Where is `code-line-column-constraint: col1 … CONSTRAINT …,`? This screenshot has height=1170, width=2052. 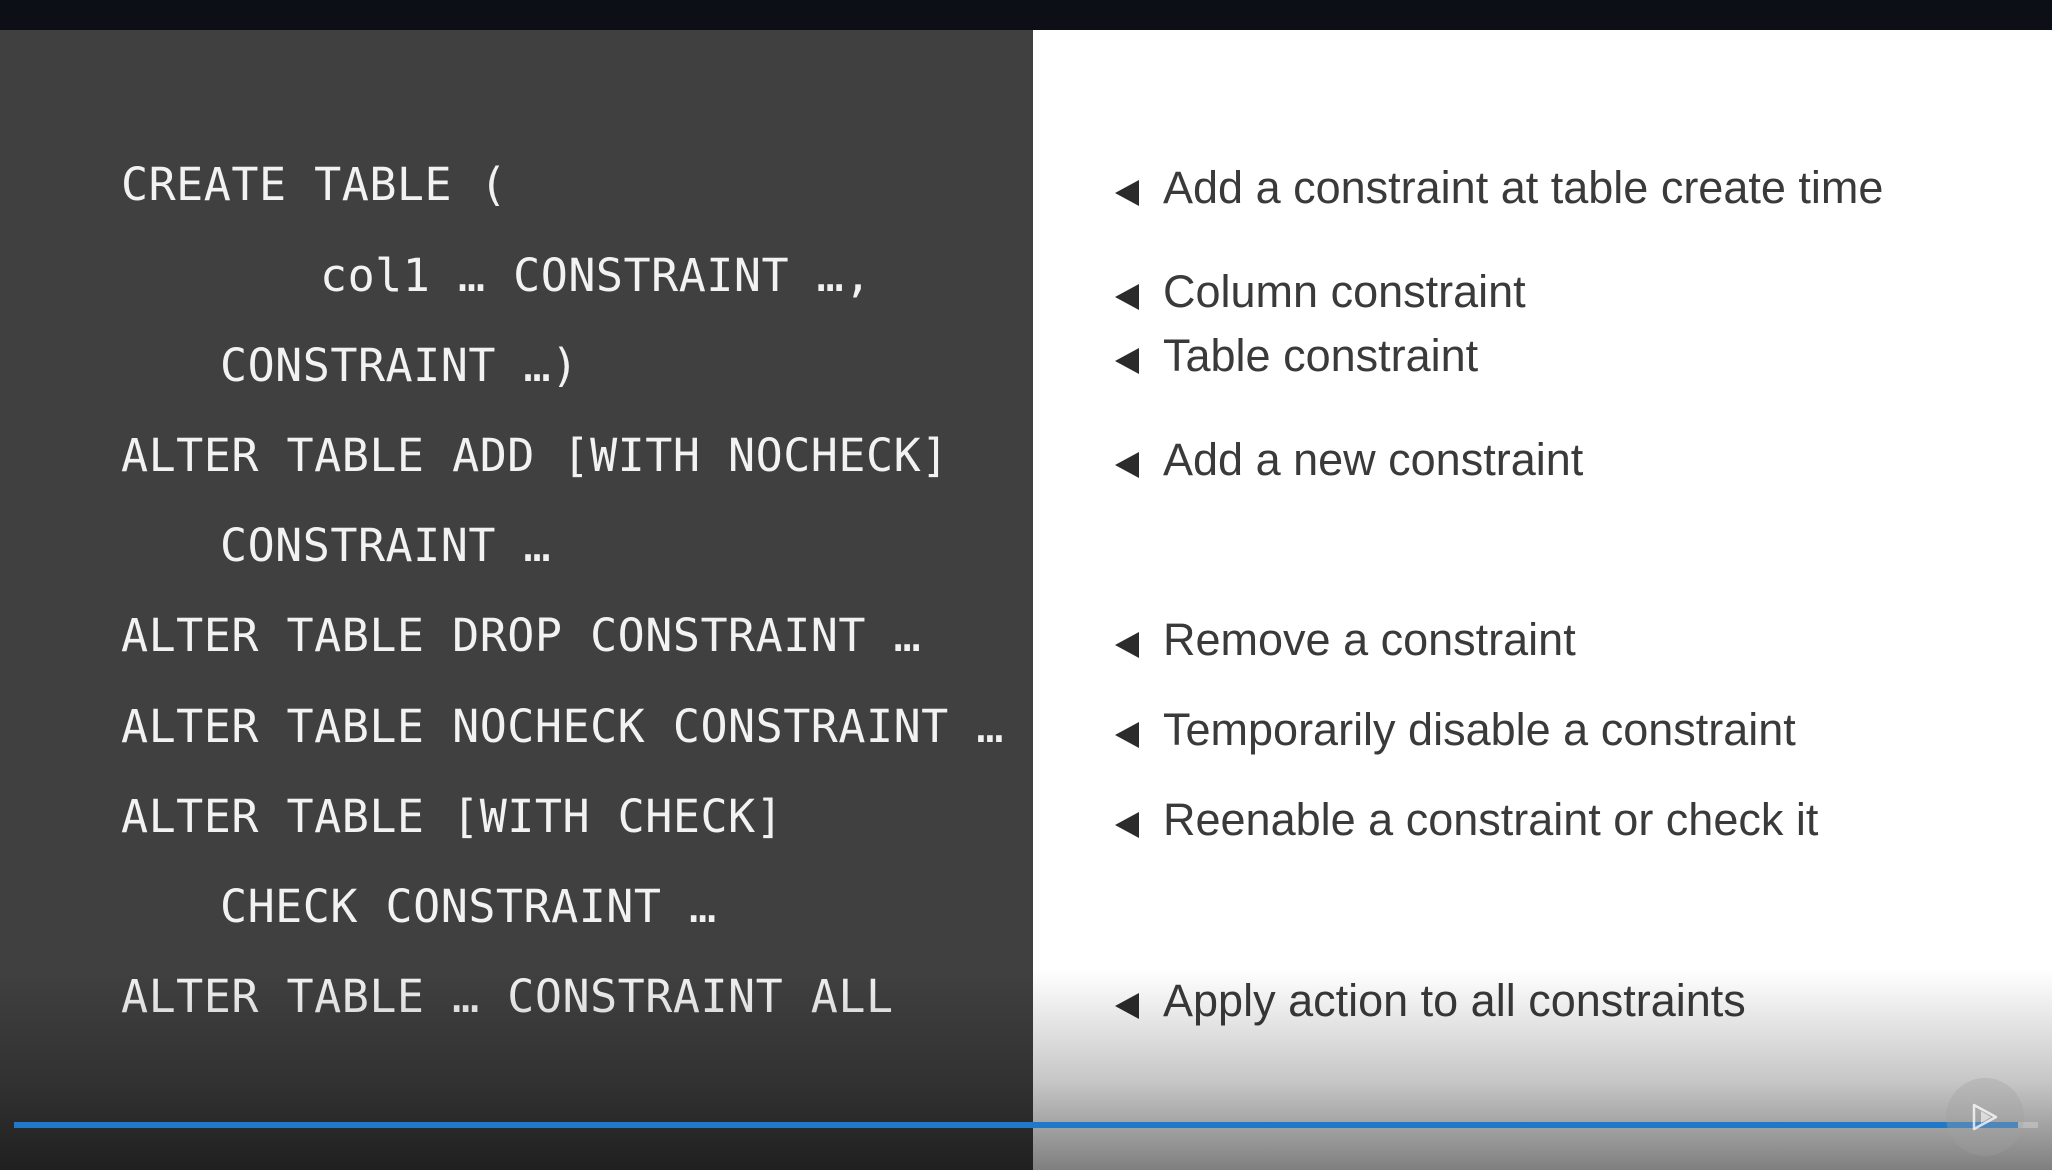 code-line-column-constraint: col1 … CONSTRAINT …, is located at coordinates (596, 275).